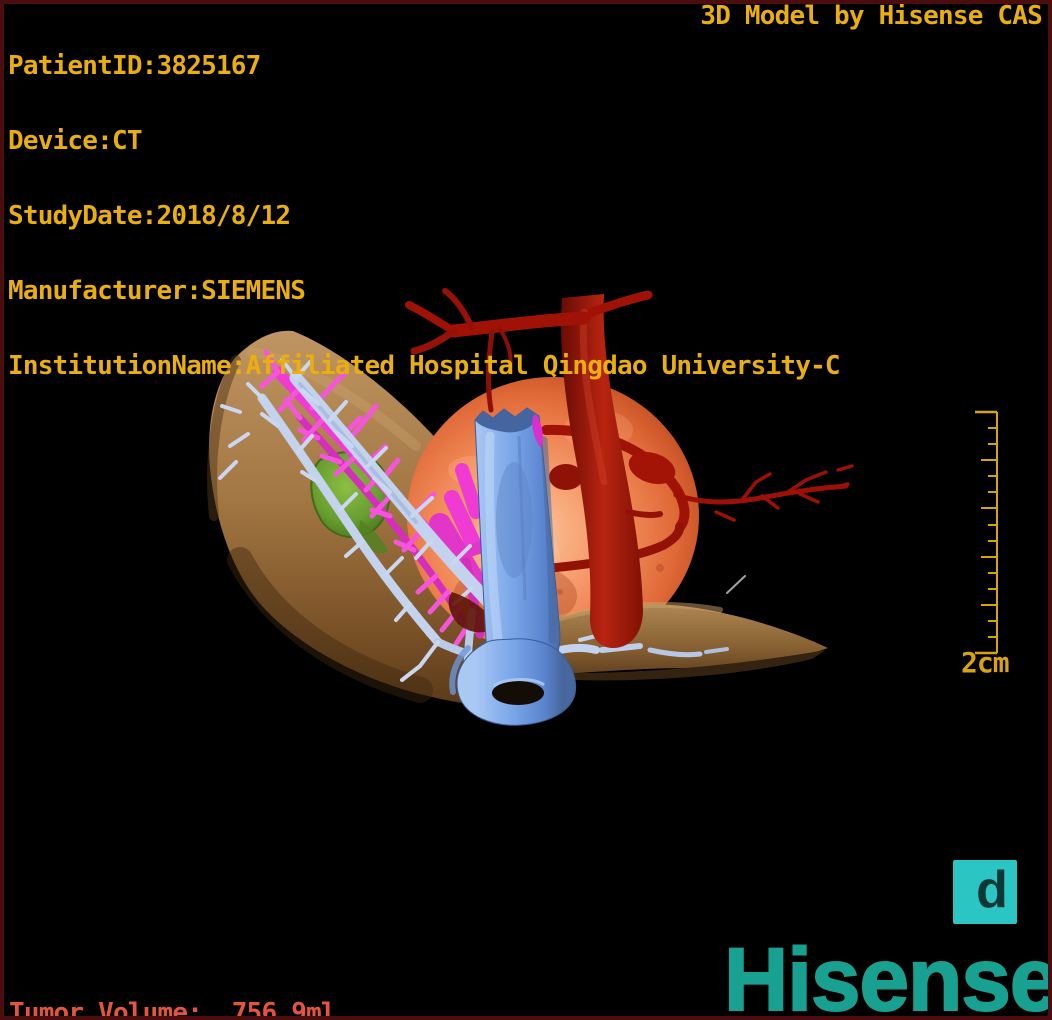 This screenshot has width=1052, height=1020. I want to click on manufacturer: Manufacturer:SIEMENS, so click(157, 291).